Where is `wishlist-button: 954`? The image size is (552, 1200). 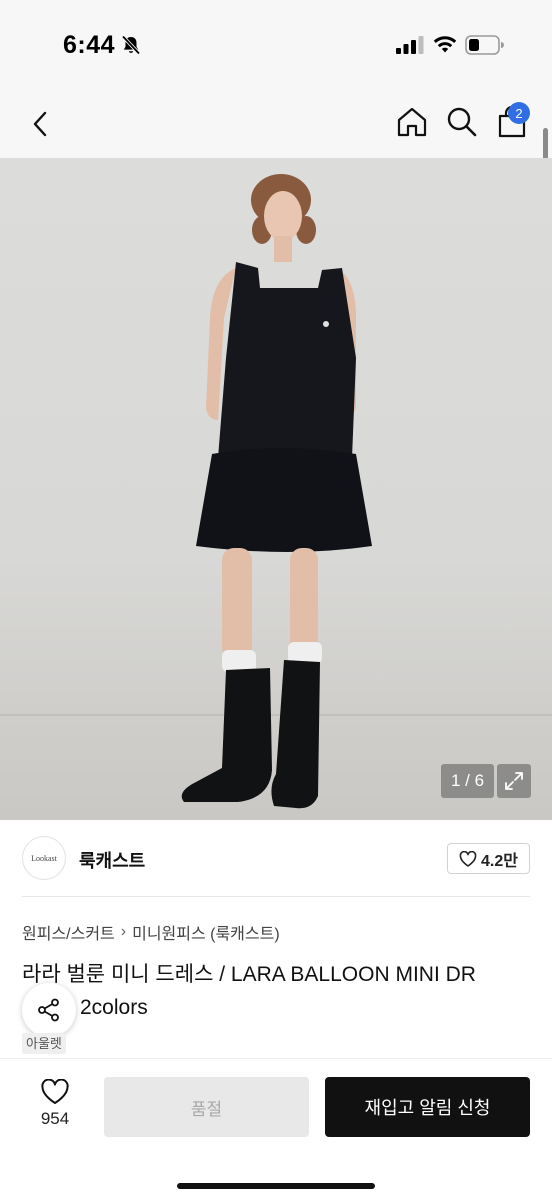 wishlist-button: 954 is located at coordinates (55, 1109).